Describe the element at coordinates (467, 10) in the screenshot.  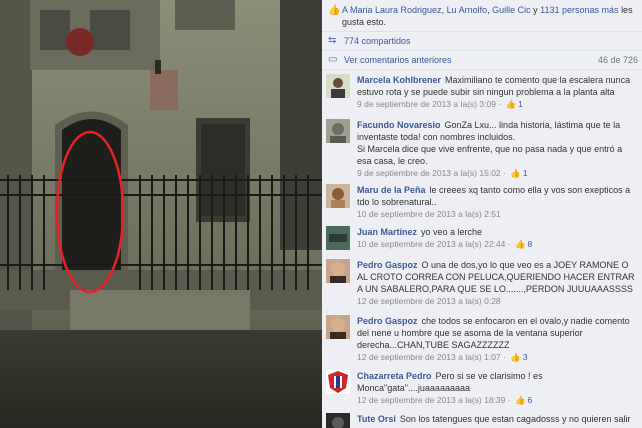
I see `liker-link: Lu Arnolfo` at that location.